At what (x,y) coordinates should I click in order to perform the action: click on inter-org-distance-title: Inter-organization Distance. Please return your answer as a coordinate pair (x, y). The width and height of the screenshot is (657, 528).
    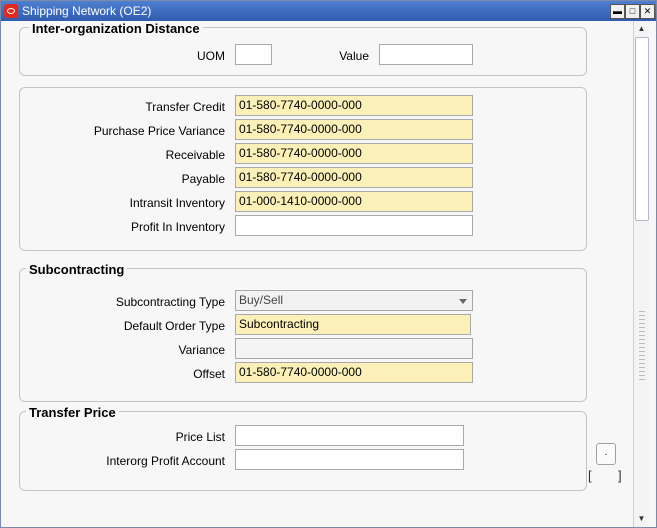
    Looking at the image, I should click on (116, 28).